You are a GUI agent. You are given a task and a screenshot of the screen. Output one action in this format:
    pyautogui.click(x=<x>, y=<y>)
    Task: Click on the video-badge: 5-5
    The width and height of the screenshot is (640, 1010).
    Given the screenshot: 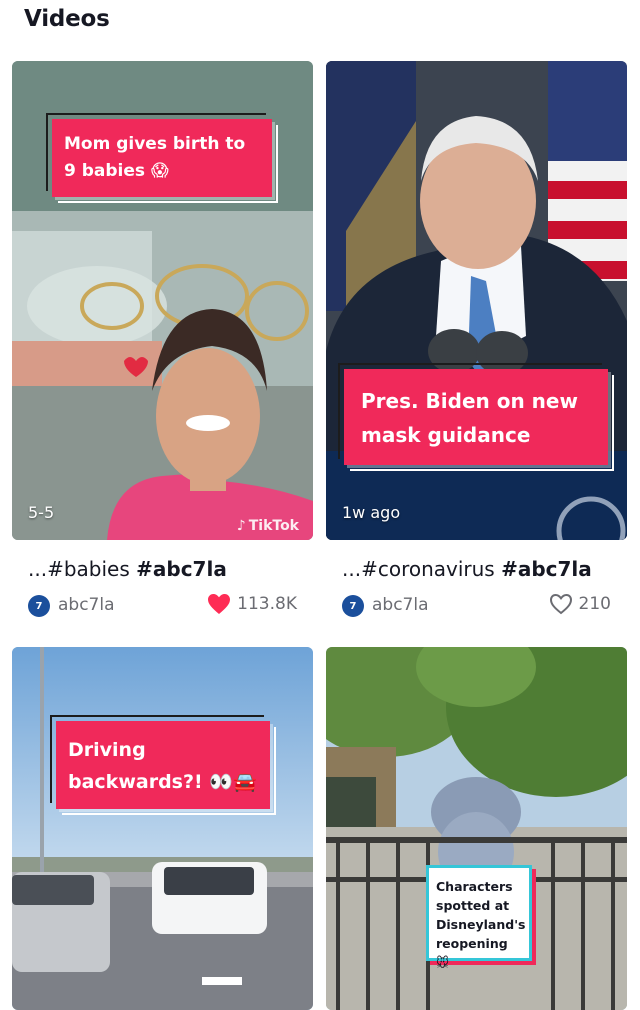 What is the action you would take?
    pyautogui.click(x=41, y=512)
    